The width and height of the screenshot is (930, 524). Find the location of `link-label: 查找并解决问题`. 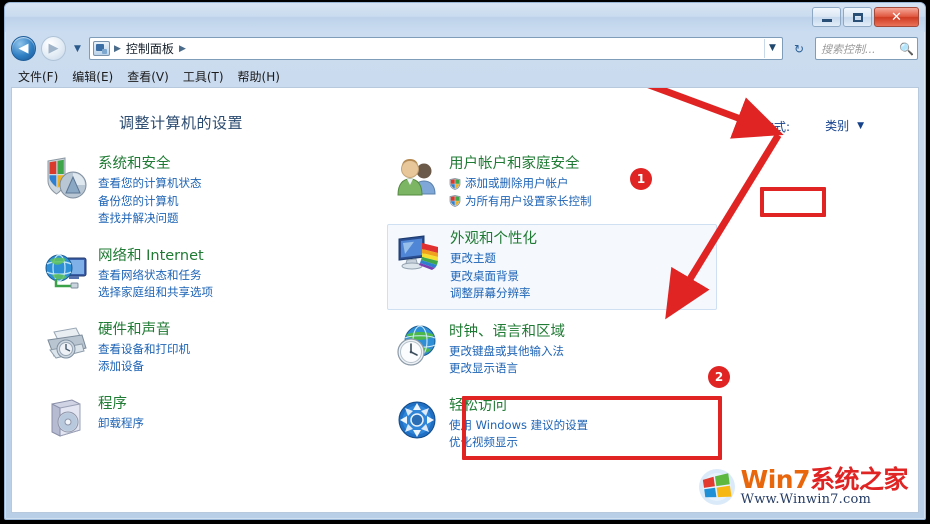

link-label: 查找并解决问题 is located at coordinates (138, 218).